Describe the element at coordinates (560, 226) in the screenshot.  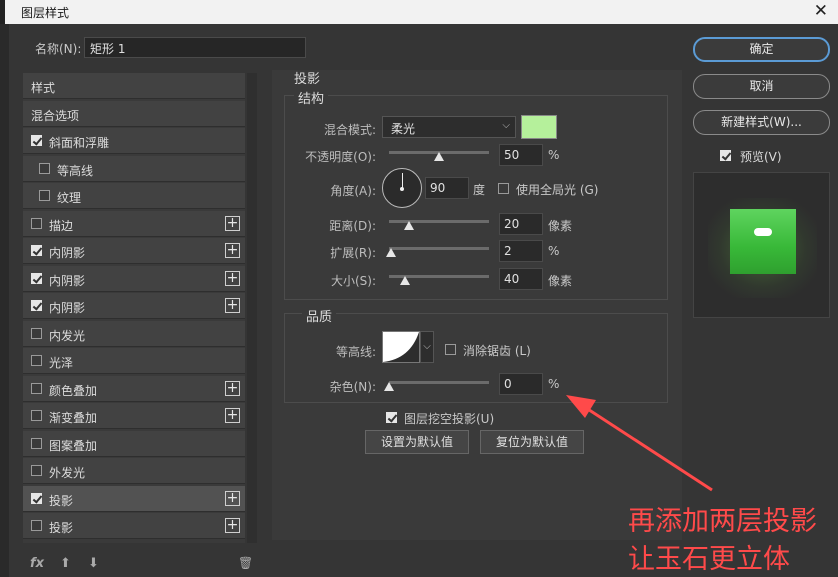
I see `distance-unit: 像素` at that location.